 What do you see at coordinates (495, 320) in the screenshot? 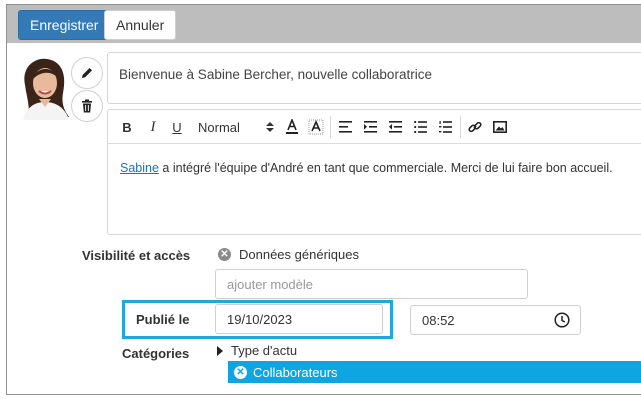
I see `published-time-input: 08:52` at bounding box center [495, 320].